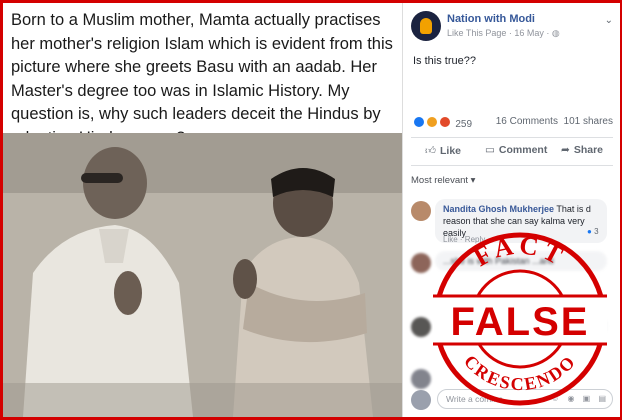  Describe the element at coordinates (463, 124) in the screenshot. I see `reaction-count: 259` at that location.